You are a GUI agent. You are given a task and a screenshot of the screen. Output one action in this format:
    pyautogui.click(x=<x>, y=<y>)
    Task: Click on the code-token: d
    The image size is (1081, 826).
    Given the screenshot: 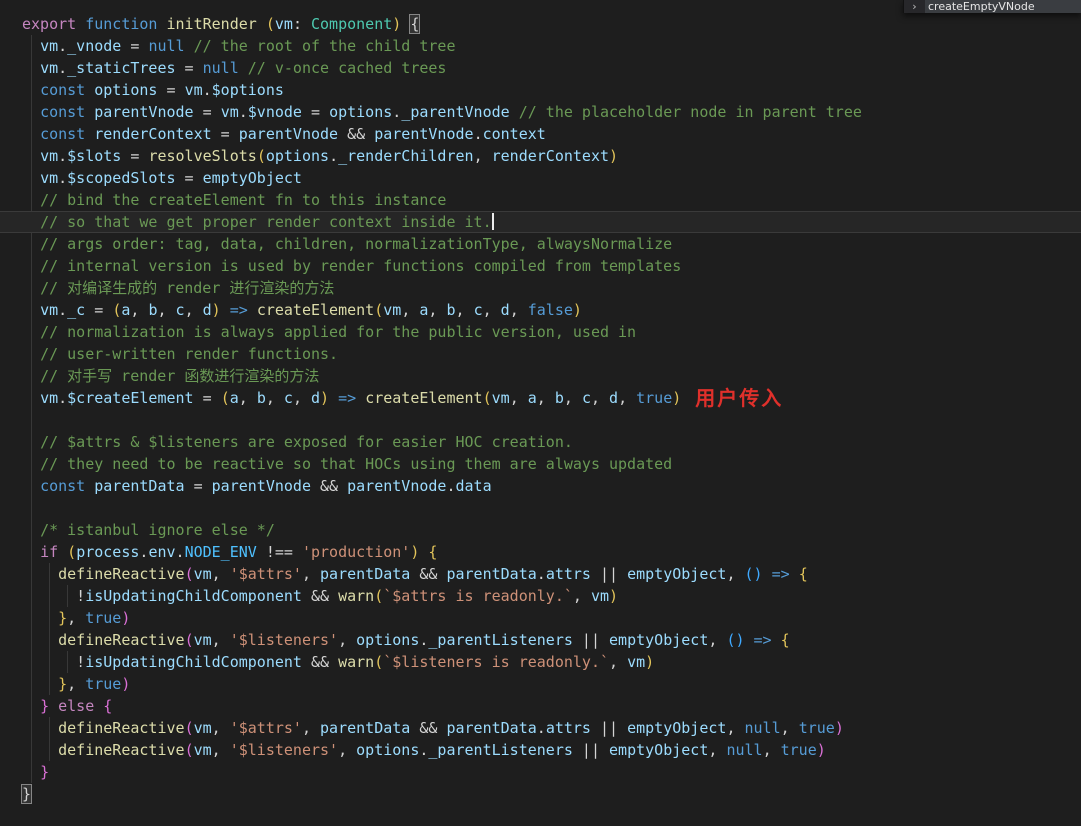 What is the action you would take?
    pyautogui.click(x=207, y=310)
    